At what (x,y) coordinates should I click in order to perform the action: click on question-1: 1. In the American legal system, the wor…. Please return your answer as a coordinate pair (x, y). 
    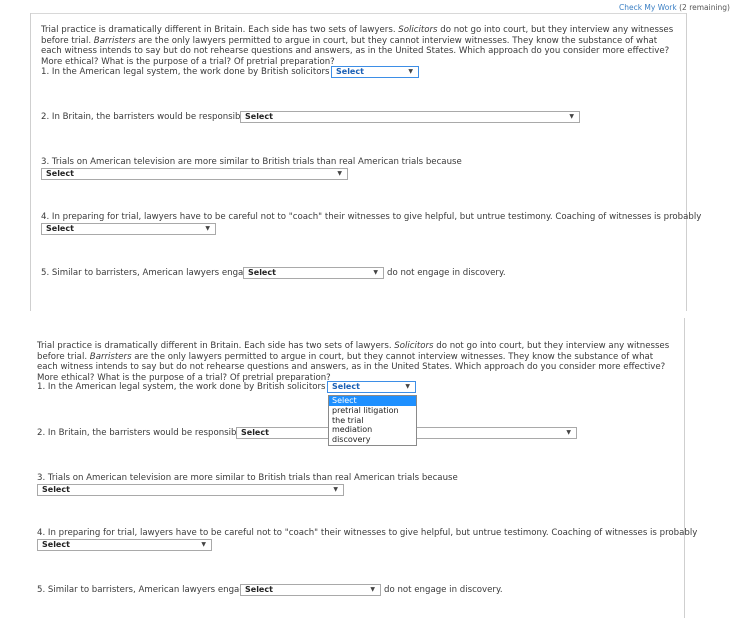
    Looking at the image, I should click on (204, 72).